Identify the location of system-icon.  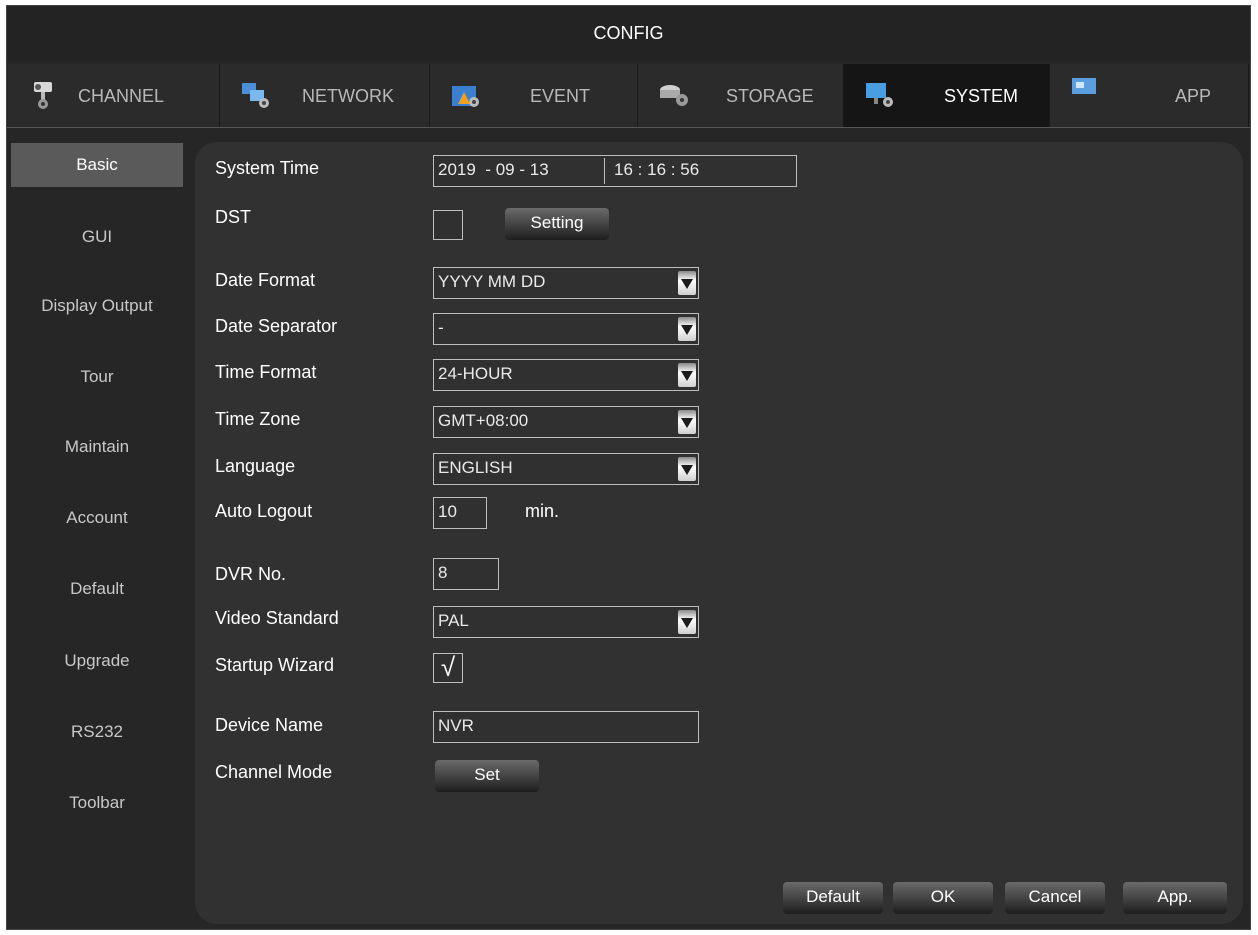
(879, 95).